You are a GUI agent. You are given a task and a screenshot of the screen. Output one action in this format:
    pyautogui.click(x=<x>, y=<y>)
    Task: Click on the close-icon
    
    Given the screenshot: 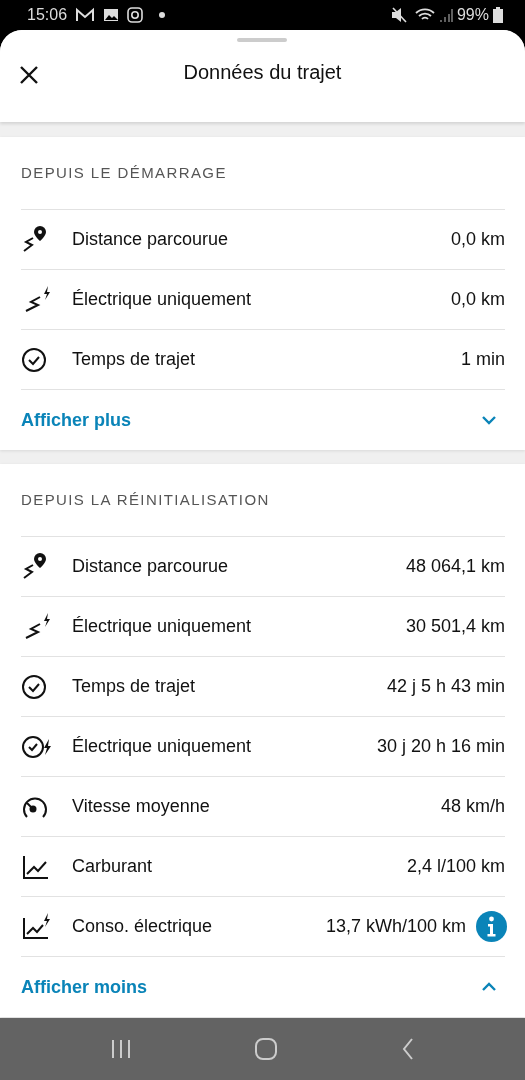 What is the action you would take?
    pyautogui.click(x=29, y=74)
    